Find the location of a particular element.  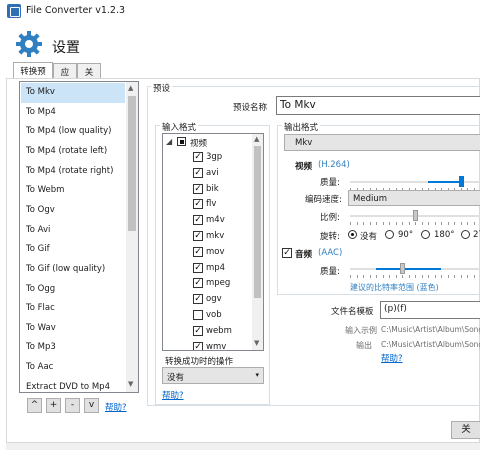

tab-app: 应用 is located at coordinates (65, 76).